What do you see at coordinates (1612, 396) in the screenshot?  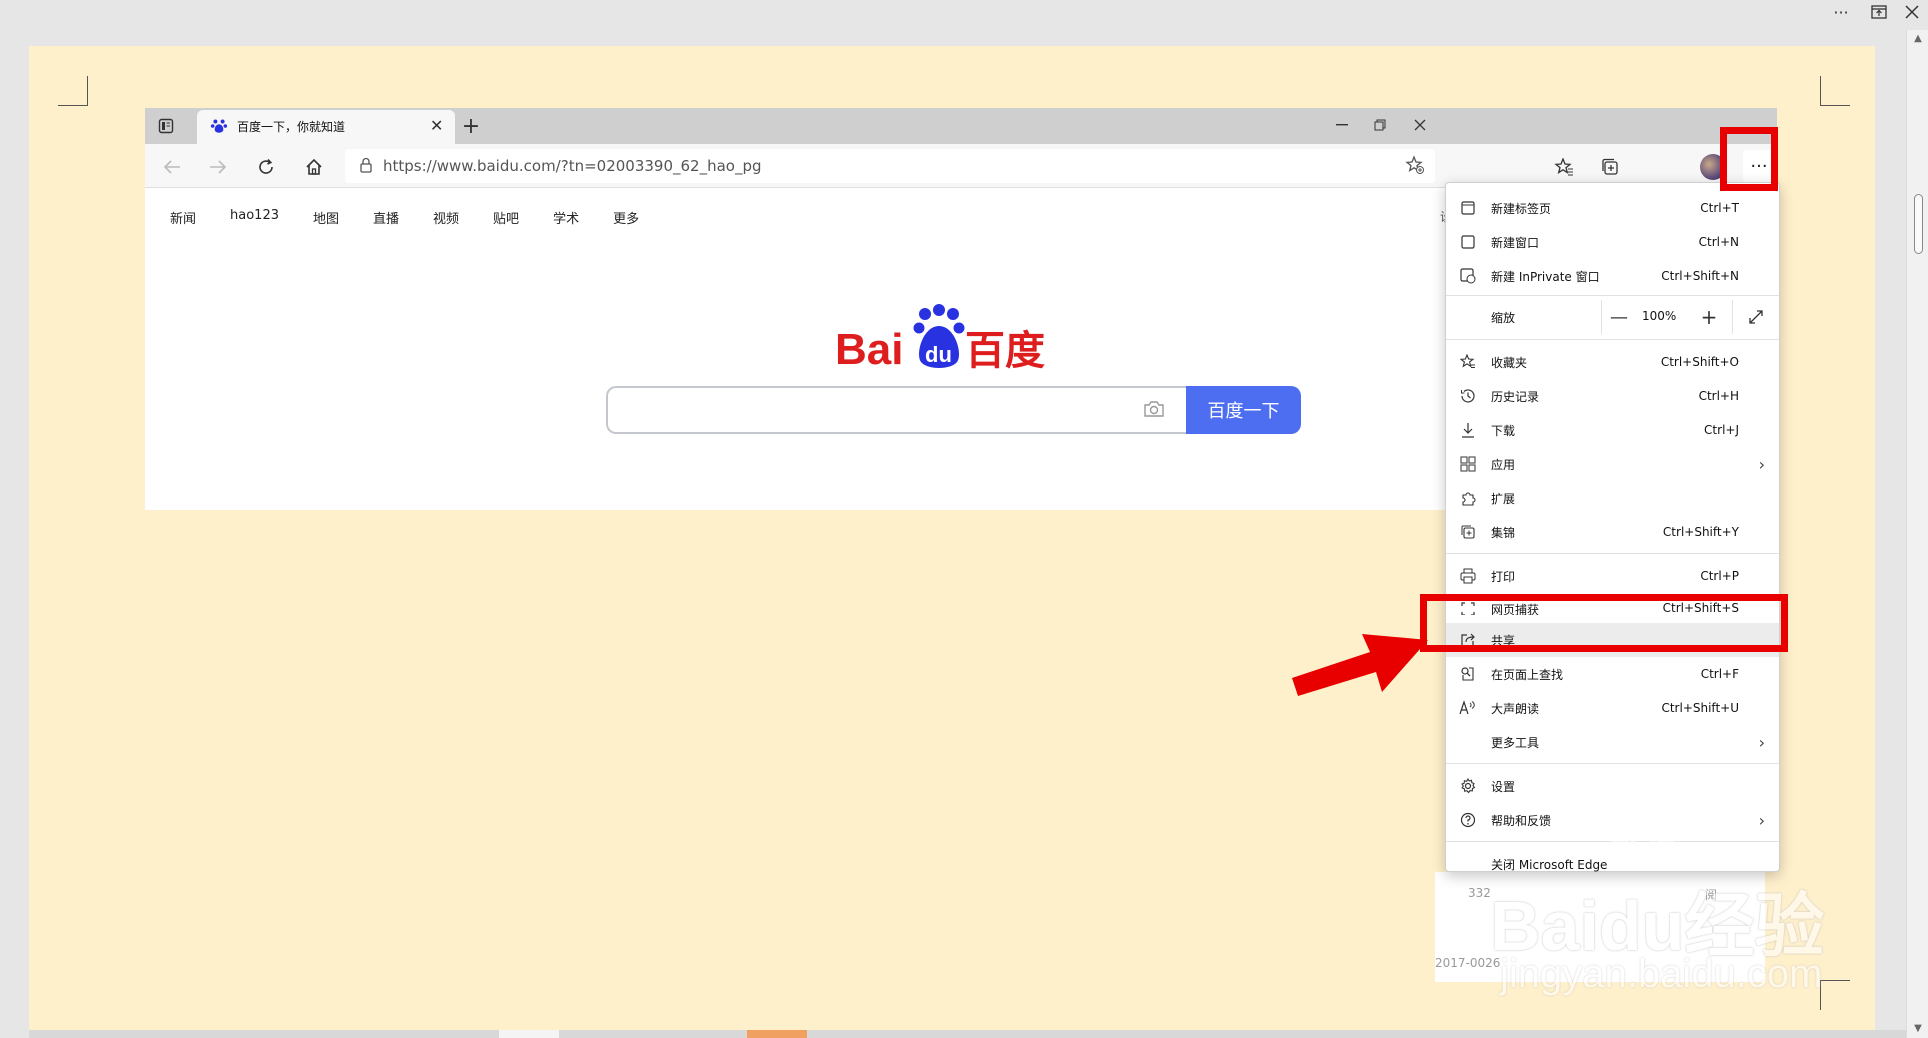 I see `menu-history: 历史记录 Ctrl+H` at bounding box center [1612, 396].